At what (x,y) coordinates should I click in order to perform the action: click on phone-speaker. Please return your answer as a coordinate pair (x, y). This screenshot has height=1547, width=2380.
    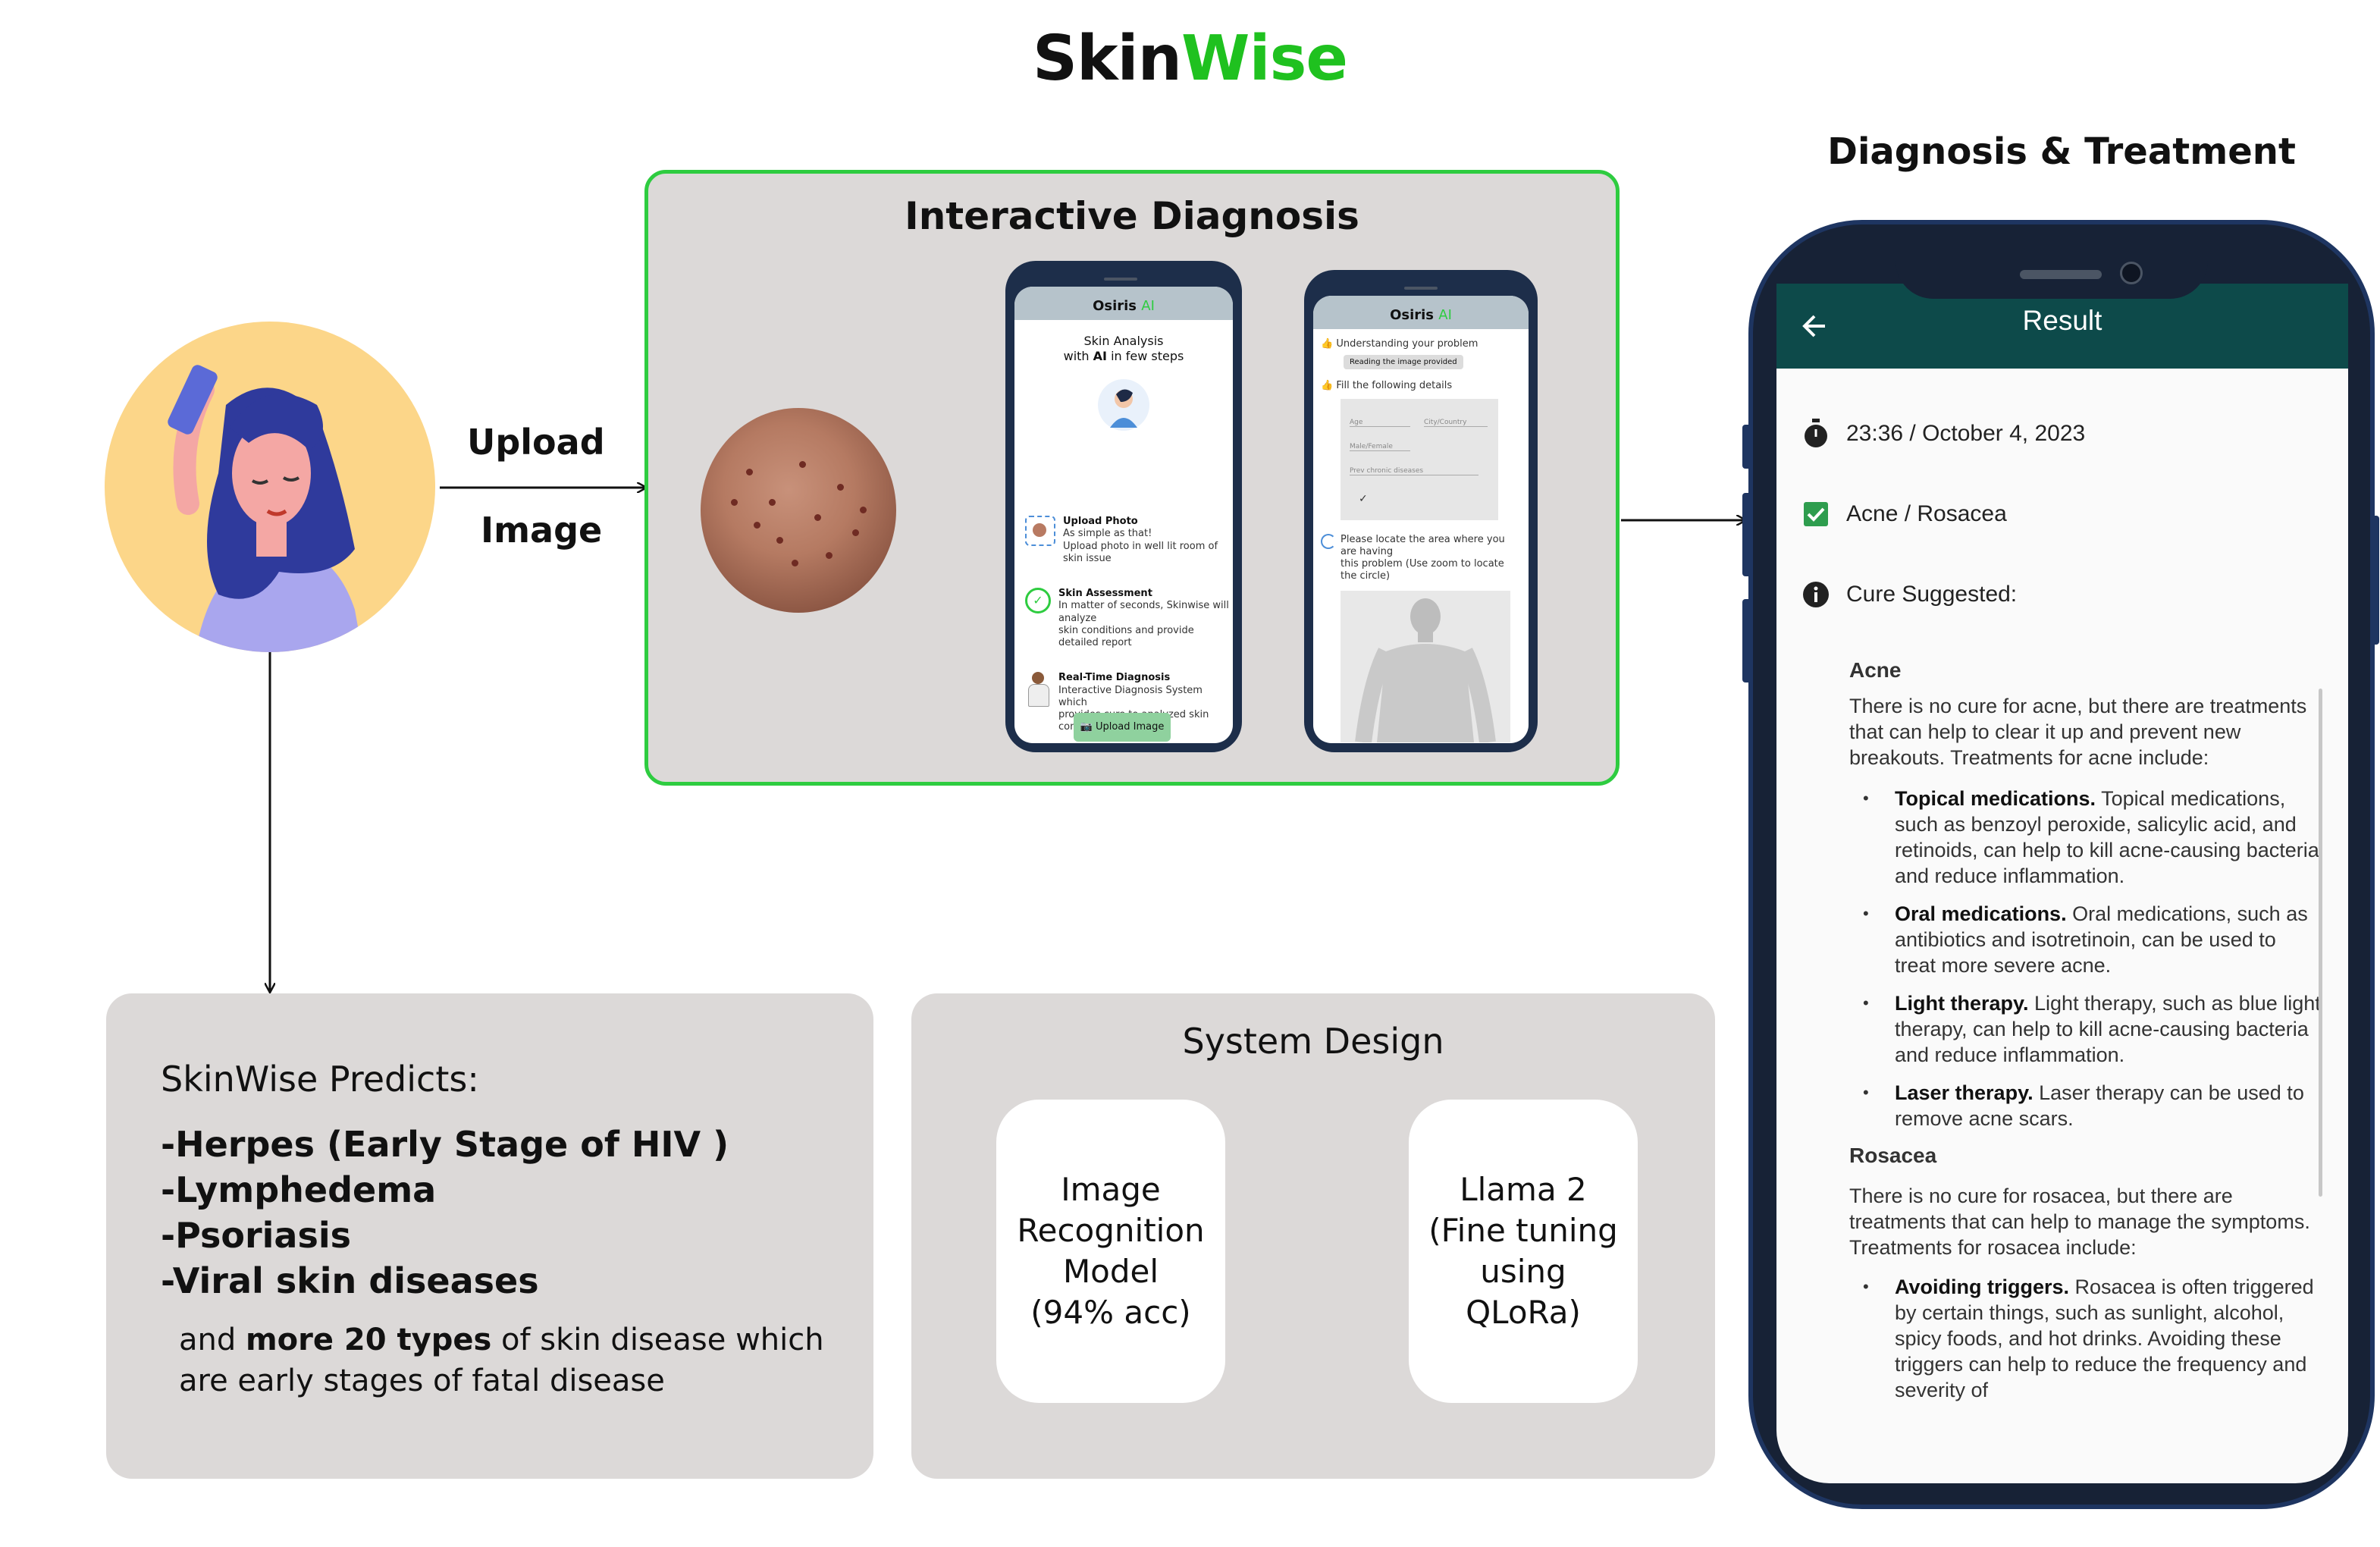
    Looking at the image, I should click on (2061, 274).